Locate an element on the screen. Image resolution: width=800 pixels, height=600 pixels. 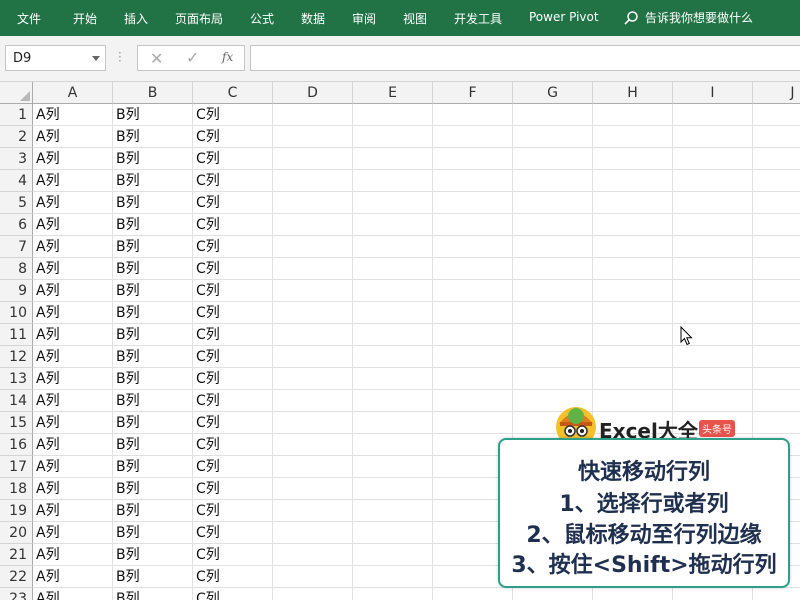
cell-j5 is located at coordinates (776, 203).